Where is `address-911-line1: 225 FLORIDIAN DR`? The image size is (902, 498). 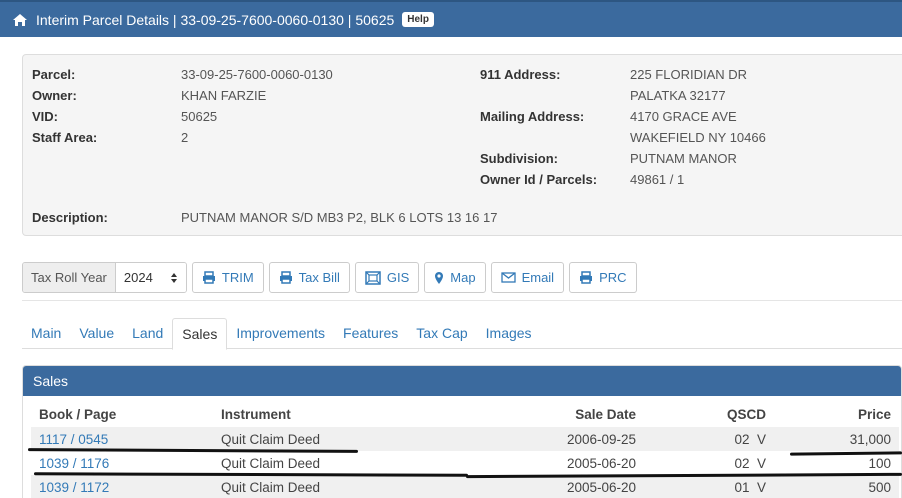 address-911-line1: 225 FLORIDIAN DR is located at coordinates (689, 74).